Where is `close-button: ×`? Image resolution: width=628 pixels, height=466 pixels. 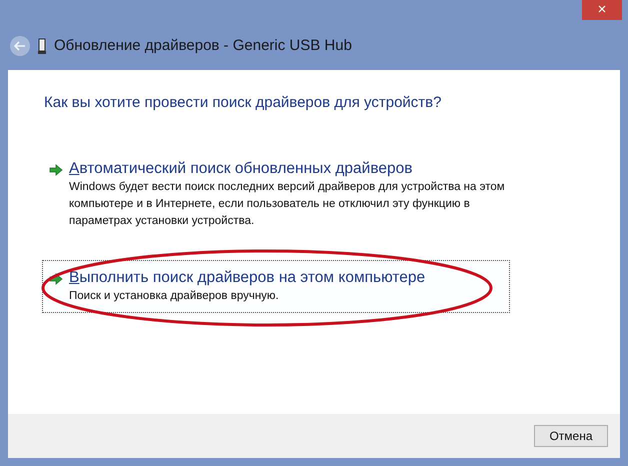 close-button: × is located at coordinates (602, 10).